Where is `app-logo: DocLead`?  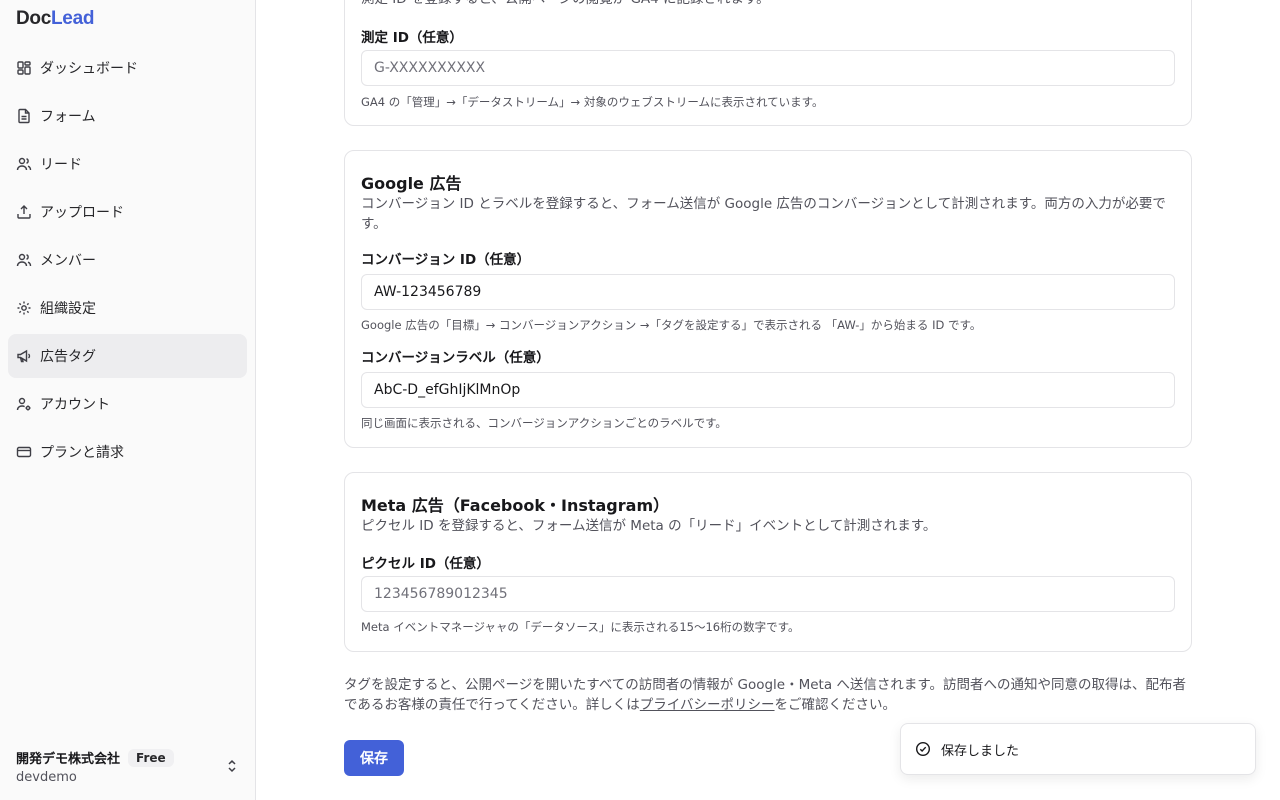 app-logo: DocLead is located at coordinates (55, 19).